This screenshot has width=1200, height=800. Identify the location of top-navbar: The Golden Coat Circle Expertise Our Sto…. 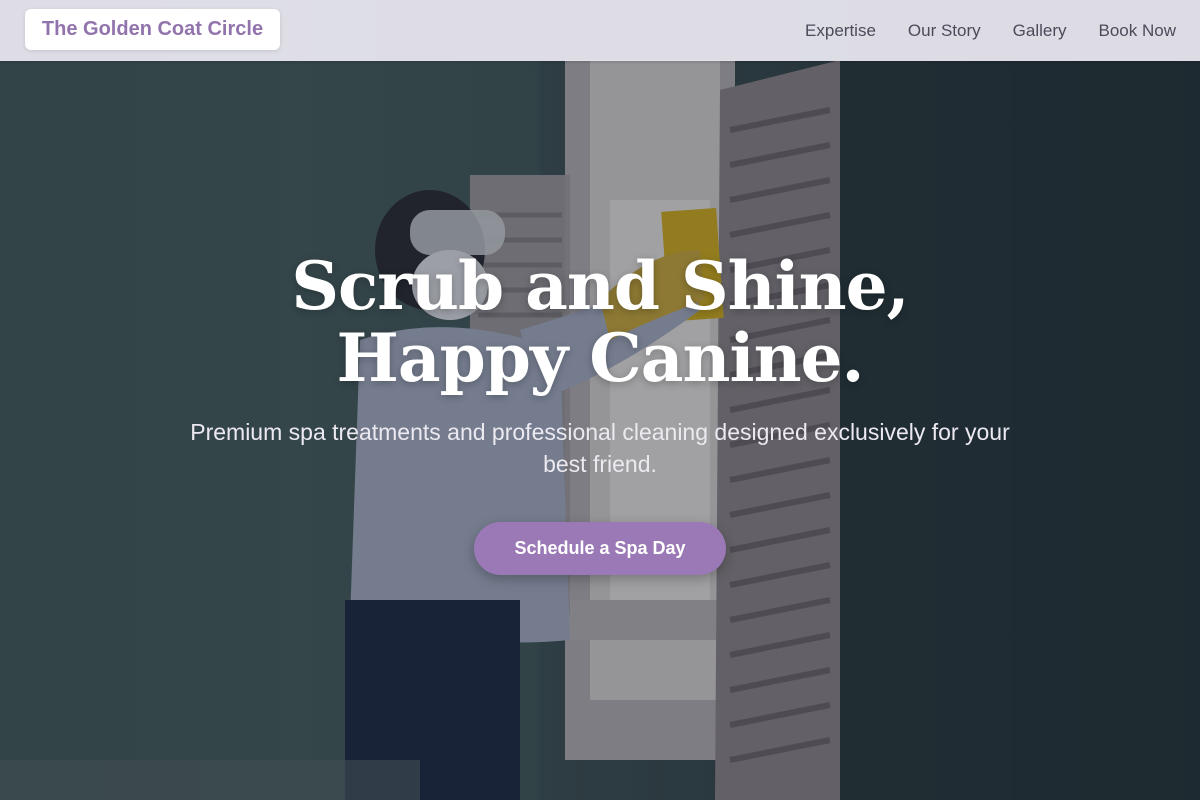
(600, 30).